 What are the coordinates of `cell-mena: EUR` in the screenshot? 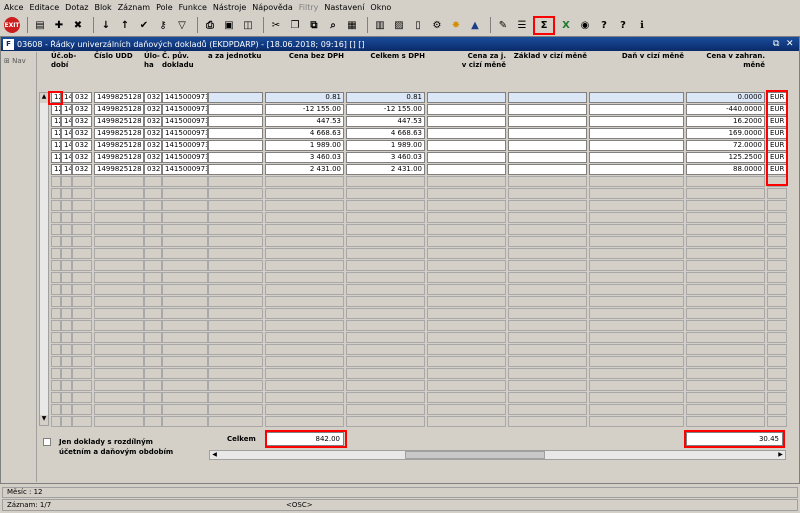 It's located at (777, 121).